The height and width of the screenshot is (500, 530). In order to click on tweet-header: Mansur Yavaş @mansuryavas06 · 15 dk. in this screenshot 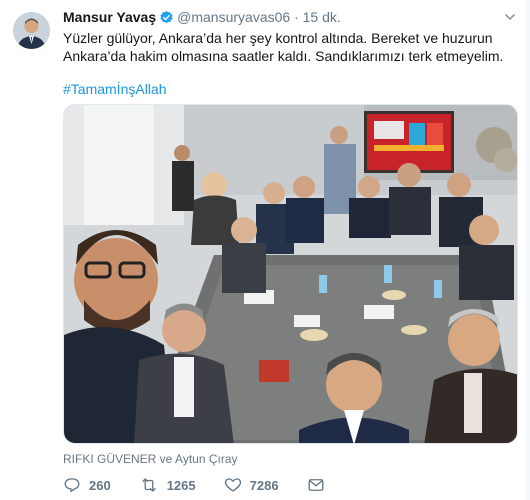, I will do `click(202, 18)`.